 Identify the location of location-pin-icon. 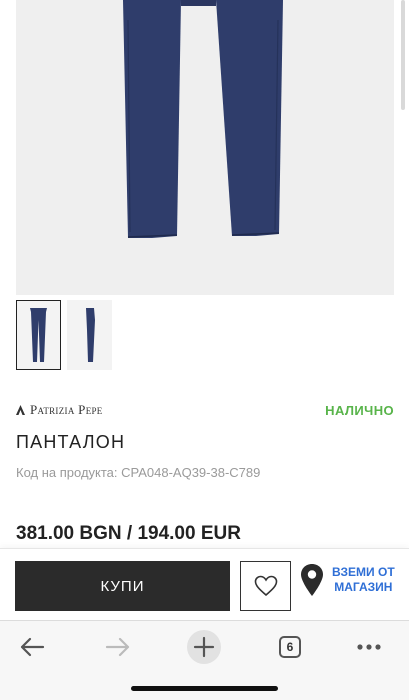
(312, 580).